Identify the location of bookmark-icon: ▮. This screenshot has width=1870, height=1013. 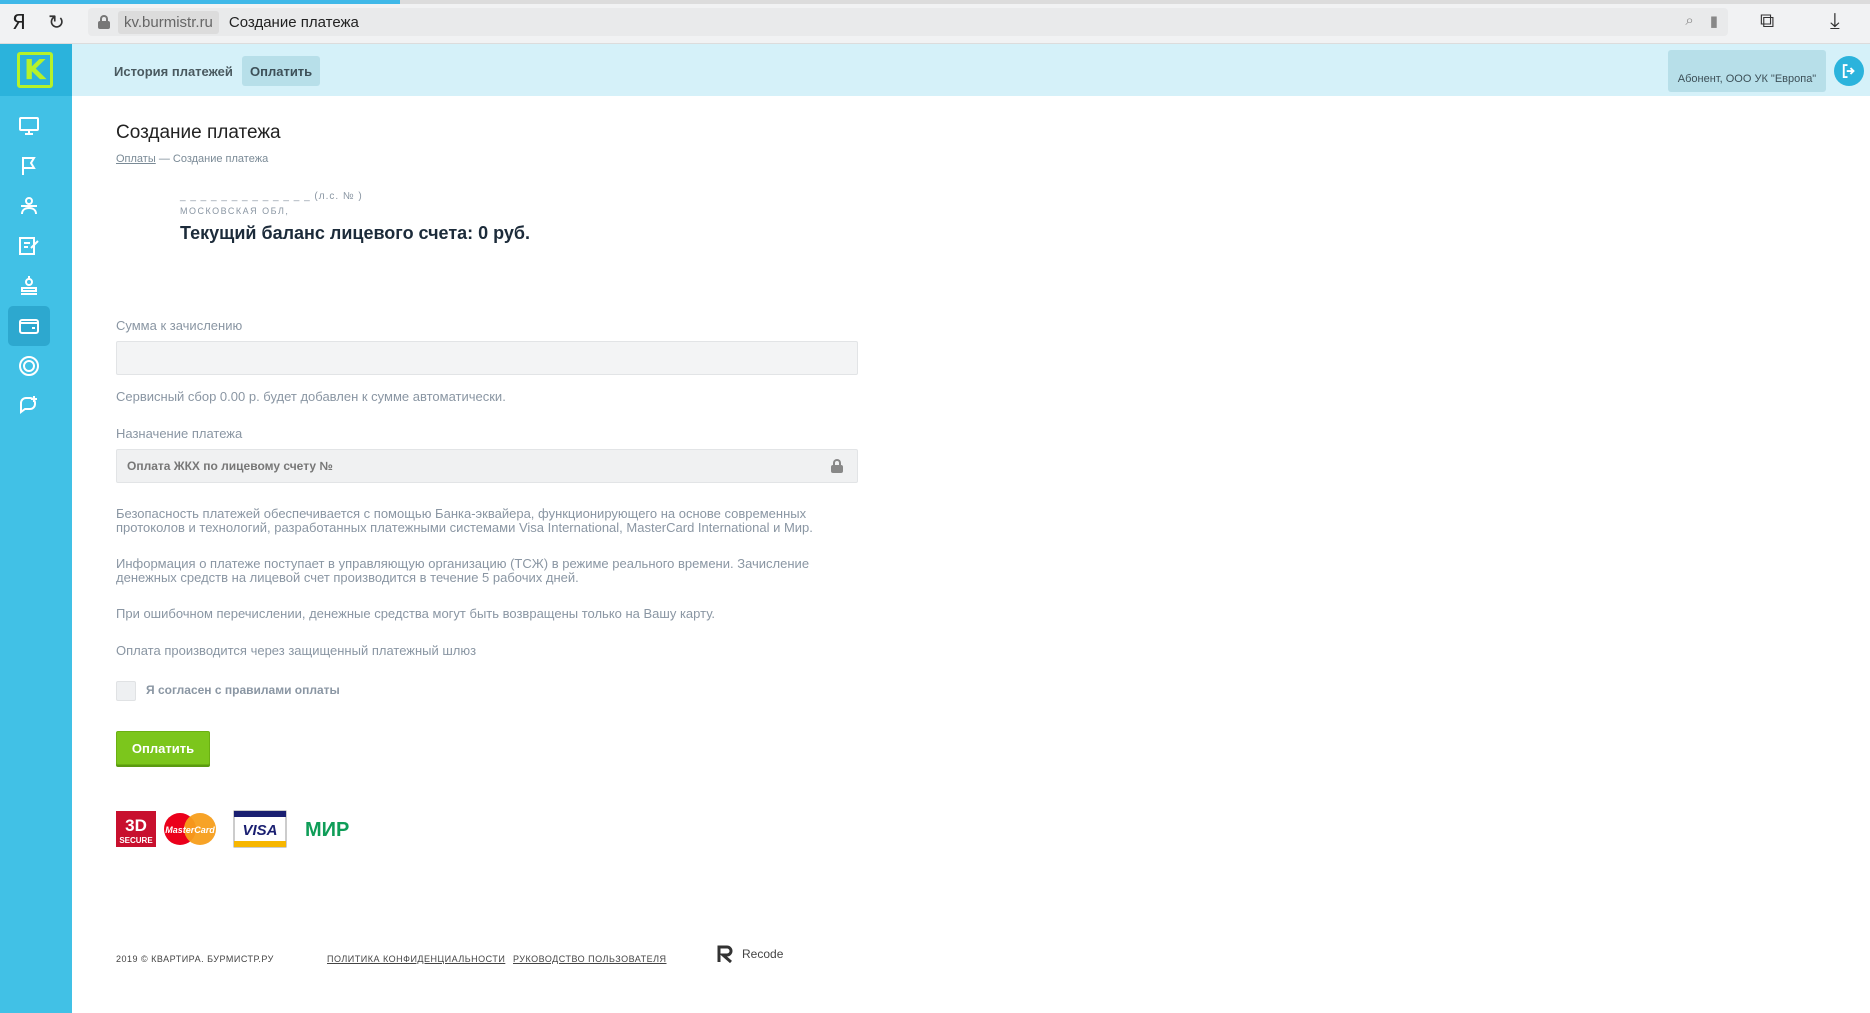
(1714, 21).